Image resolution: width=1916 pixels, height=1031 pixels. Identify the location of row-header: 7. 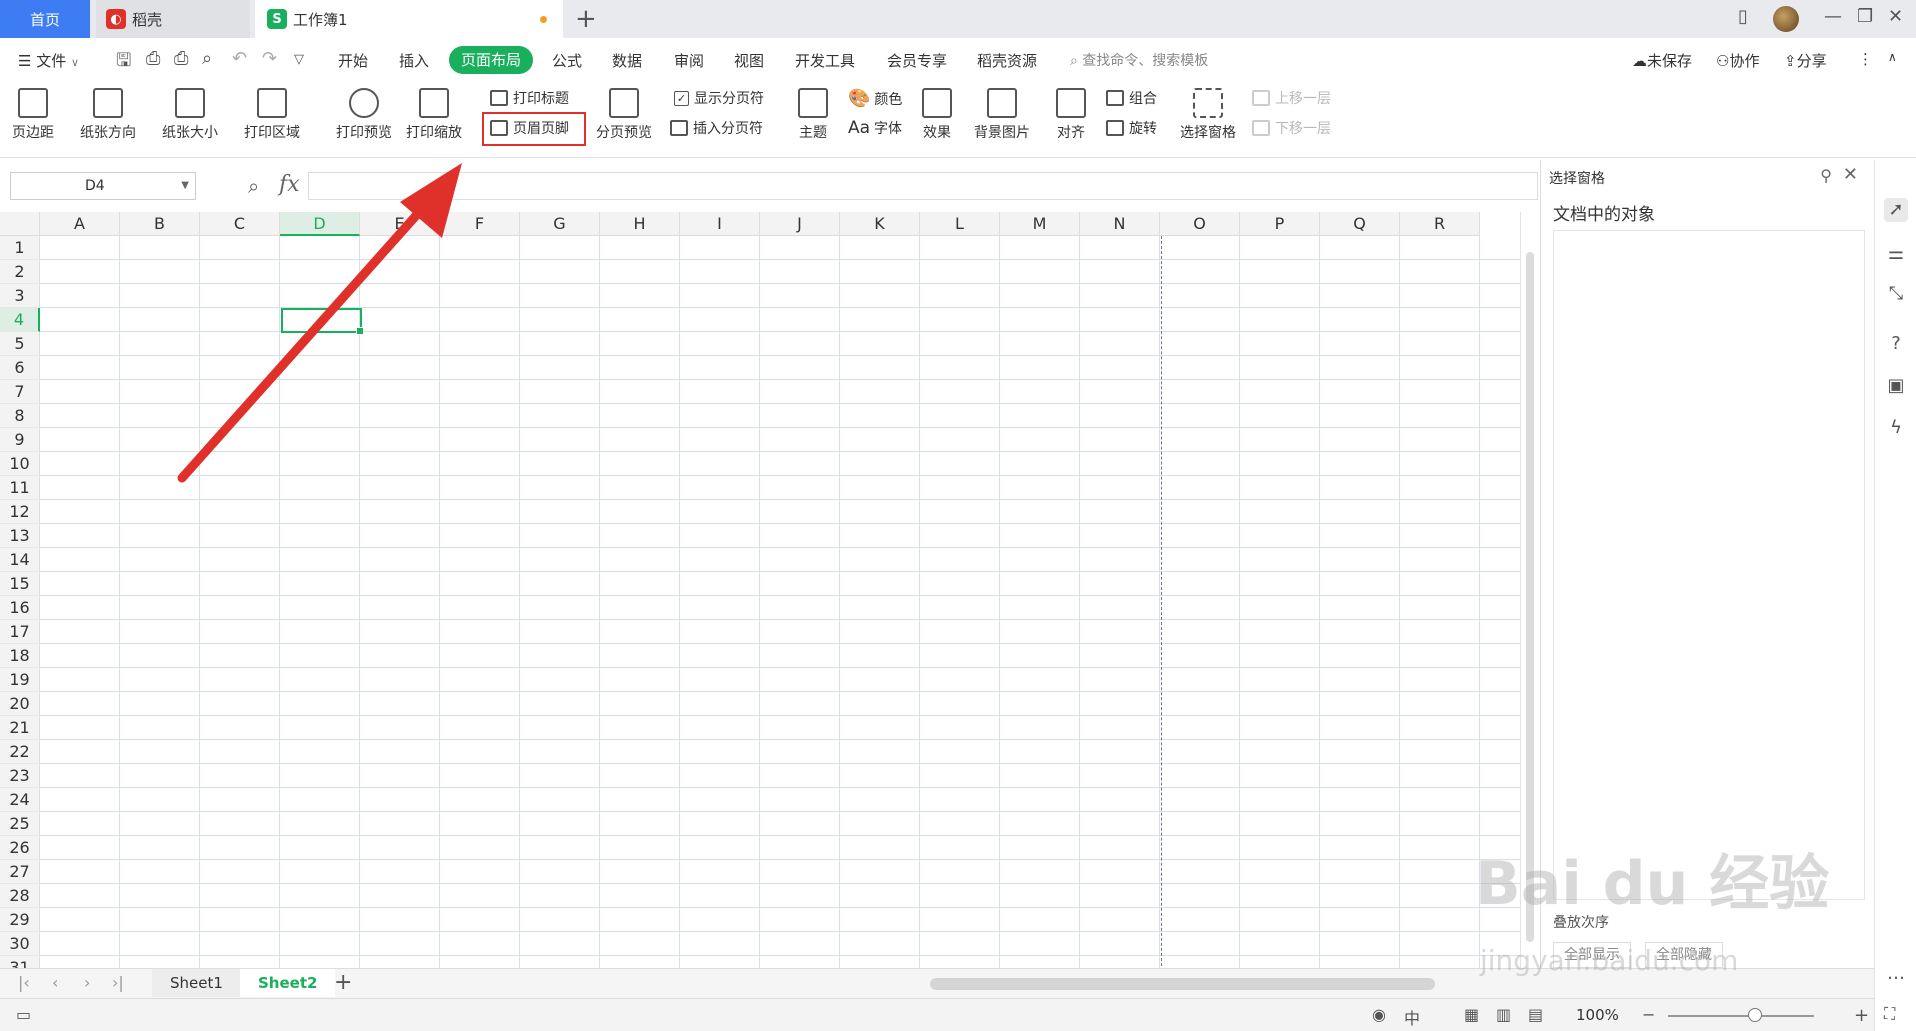
(20, 392).